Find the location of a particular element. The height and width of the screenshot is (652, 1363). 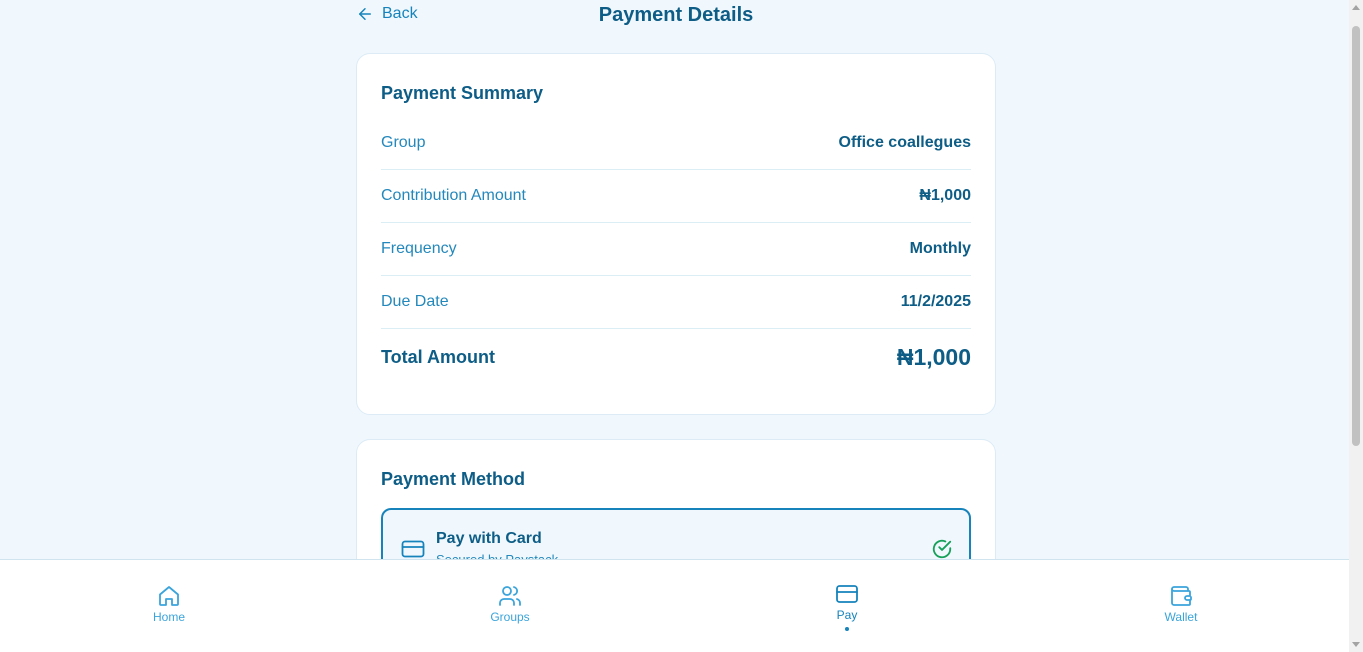

vertical-scrollbar is located at coordinates (1356, 326).